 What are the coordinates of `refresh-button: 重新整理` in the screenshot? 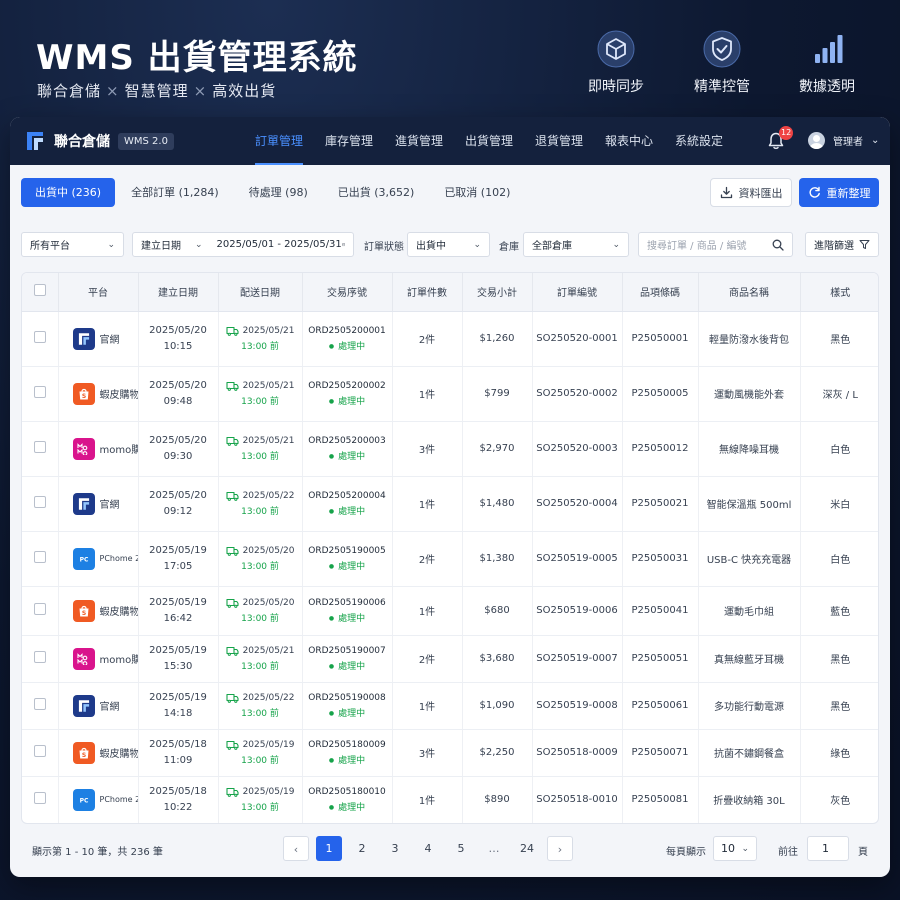 It's located at (839, 192).